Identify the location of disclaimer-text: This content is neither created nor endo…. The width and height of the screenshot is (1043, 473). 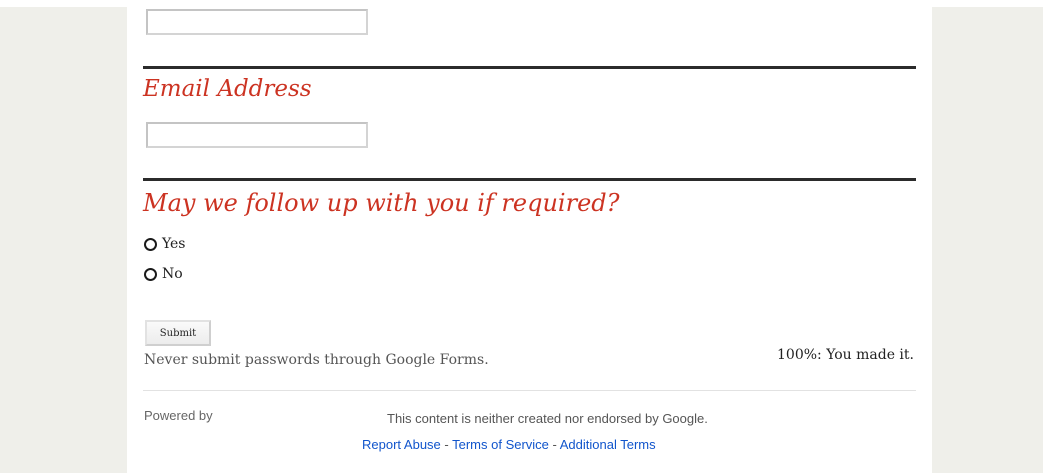
(547, 418).